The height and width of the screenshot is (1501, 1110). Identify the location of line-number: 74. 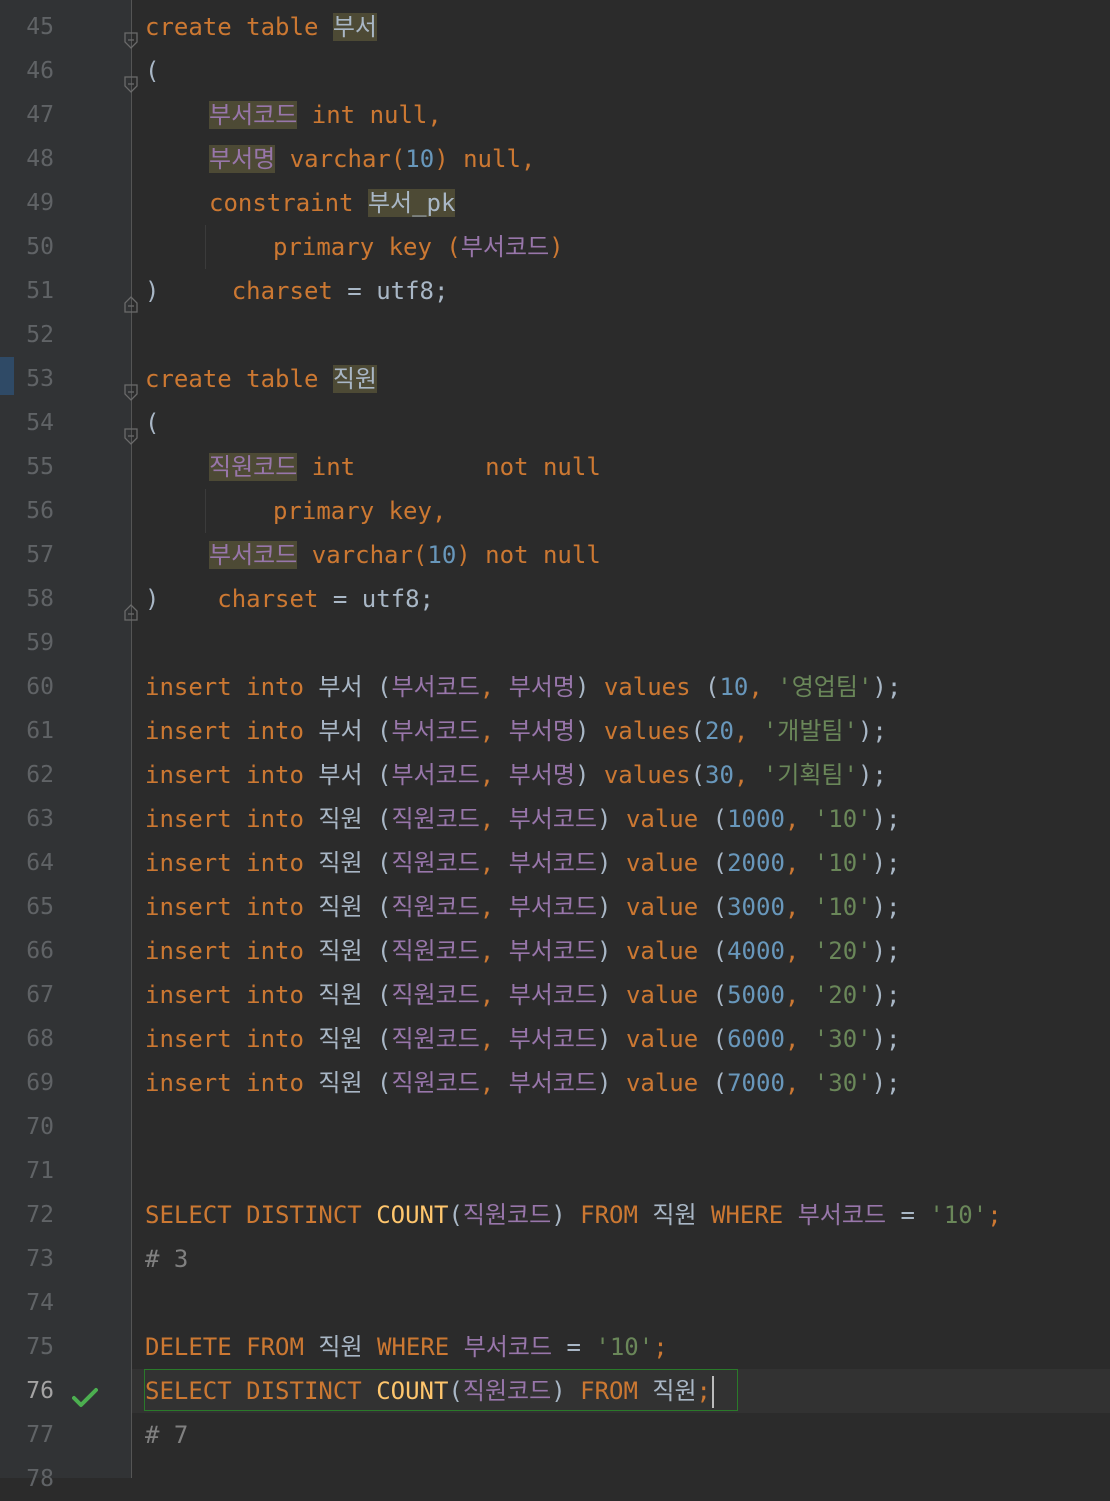
(34, 1303).